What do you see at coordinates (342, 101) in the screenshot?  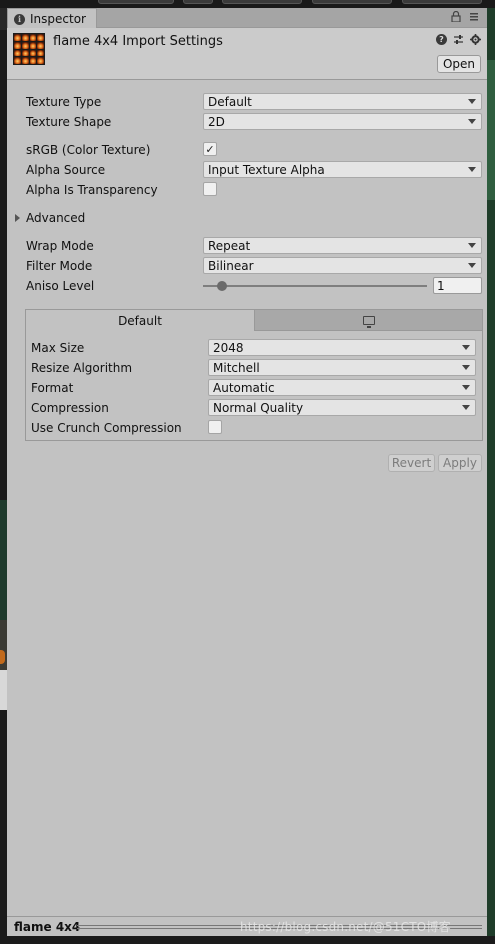 I see `texture-type-dropdown: Default` at bounding box center [342, 101].